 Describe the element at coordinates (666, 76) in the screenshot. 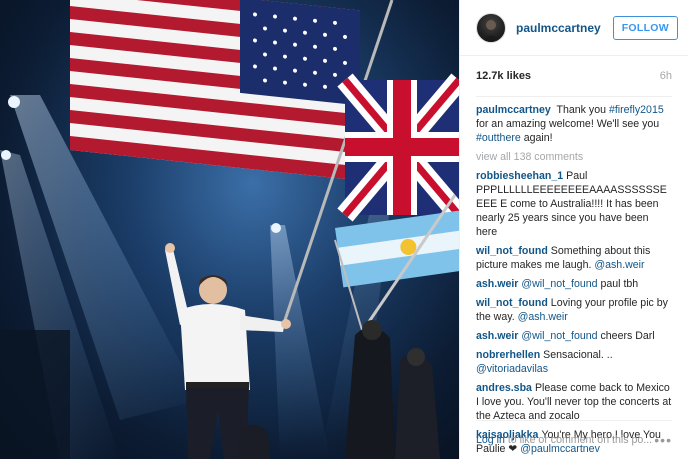

I see `post-time: 6h` at that location.